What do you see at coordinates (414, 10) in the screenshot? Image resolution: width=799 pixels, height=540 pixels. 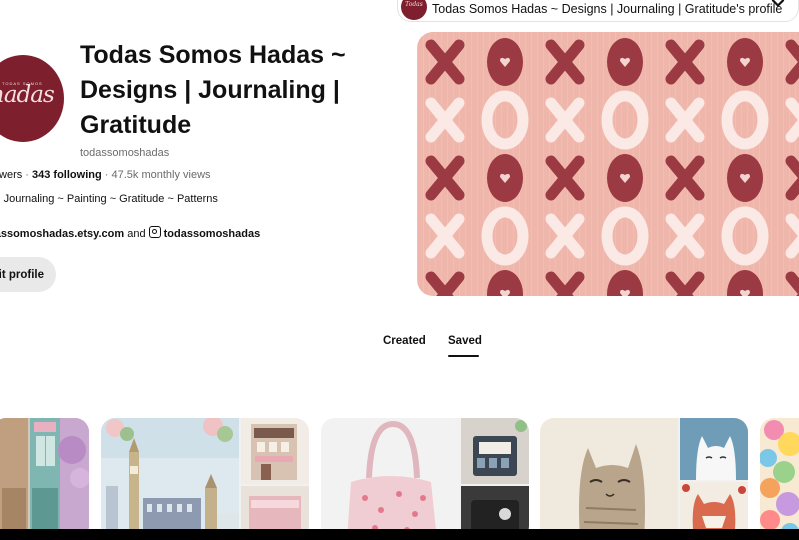 I see `switcher-avatar: Todas` at bounding box center [414, 10].